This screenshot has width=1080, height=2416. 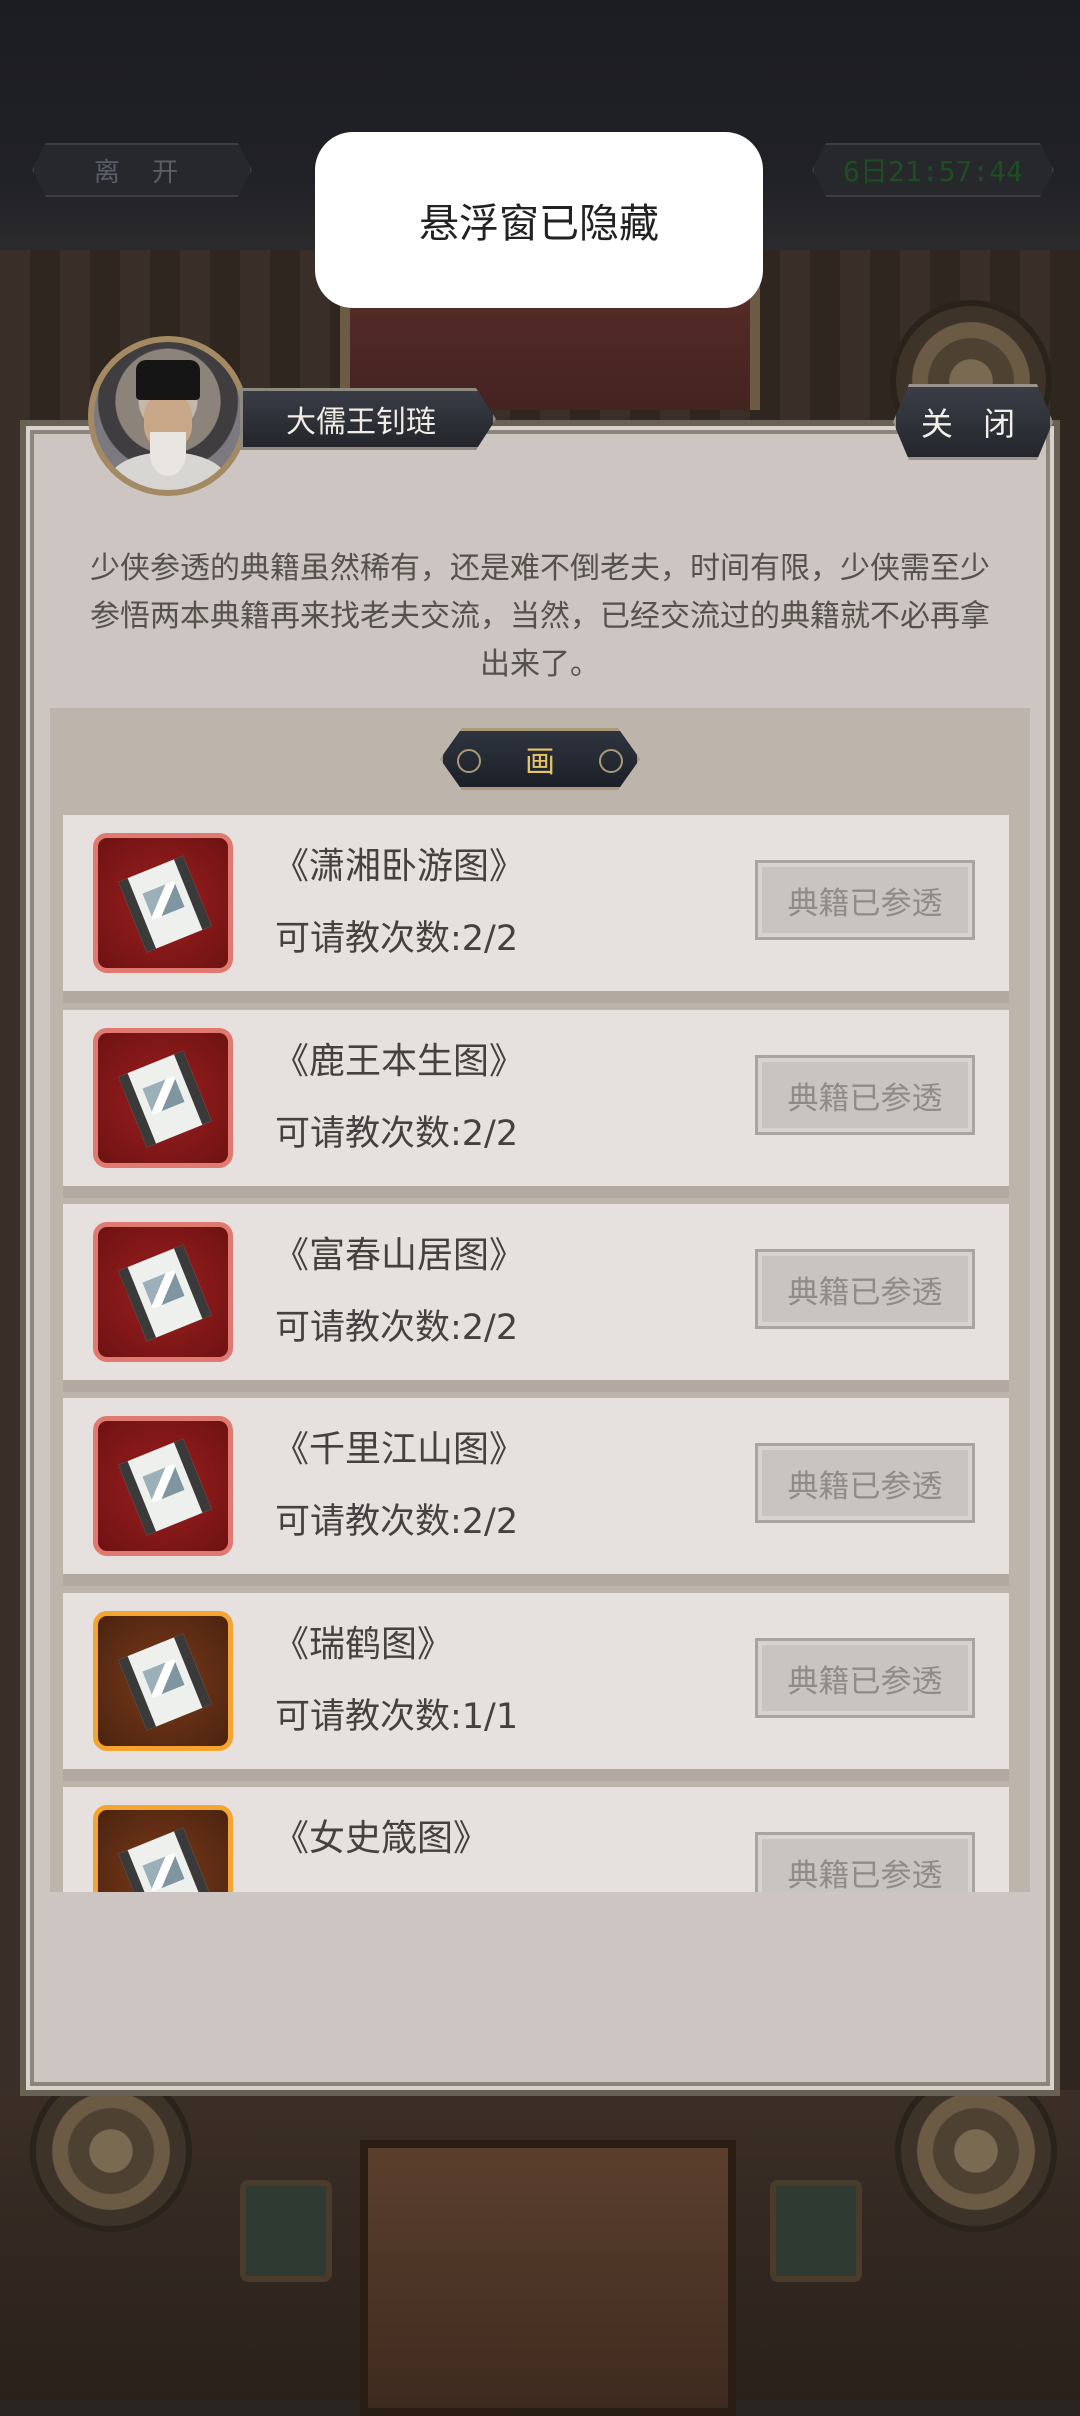 I want to click on book-title: 《女史箴图》, so click(x=381, y=1838).